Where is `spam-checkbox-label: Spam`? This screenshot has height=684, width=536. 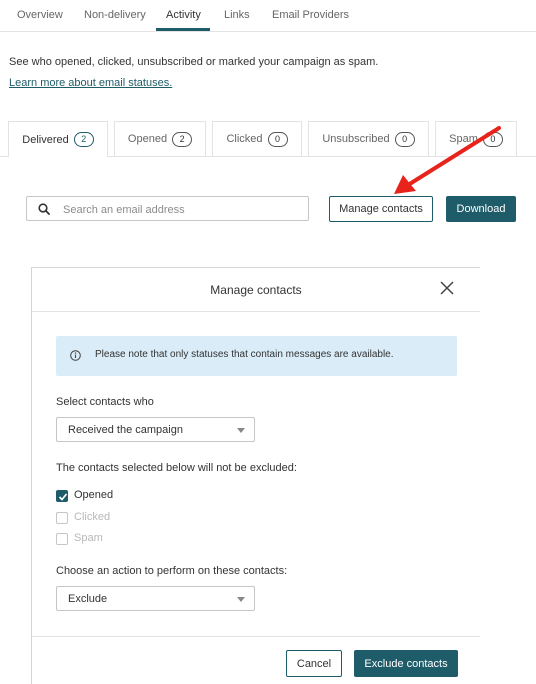
spam-checkbox-label: Spam is located at coordinates (88, 538).